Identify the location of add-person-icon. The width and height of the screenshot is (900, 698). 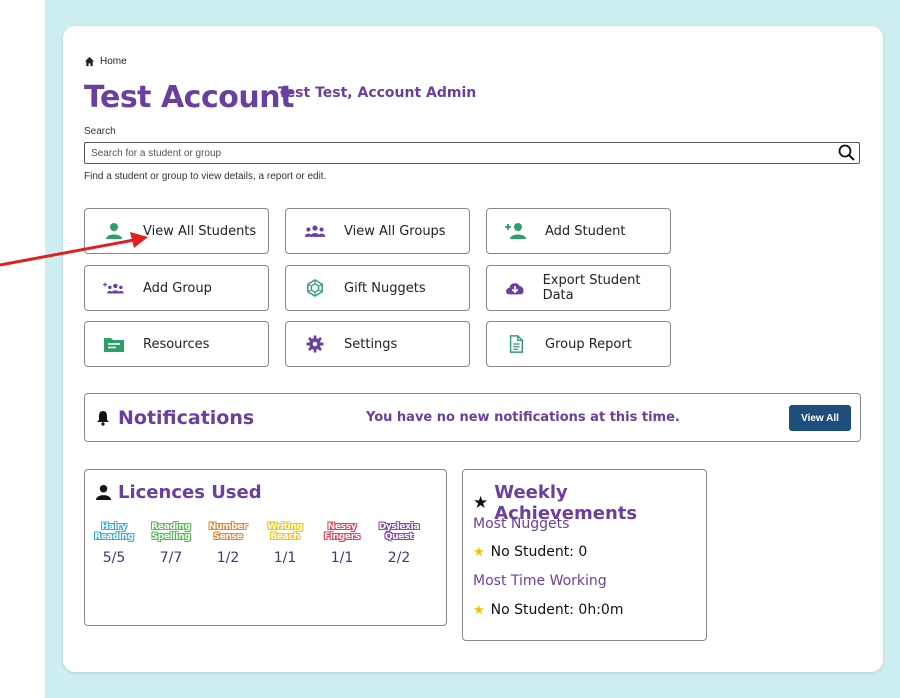
(515, 231).